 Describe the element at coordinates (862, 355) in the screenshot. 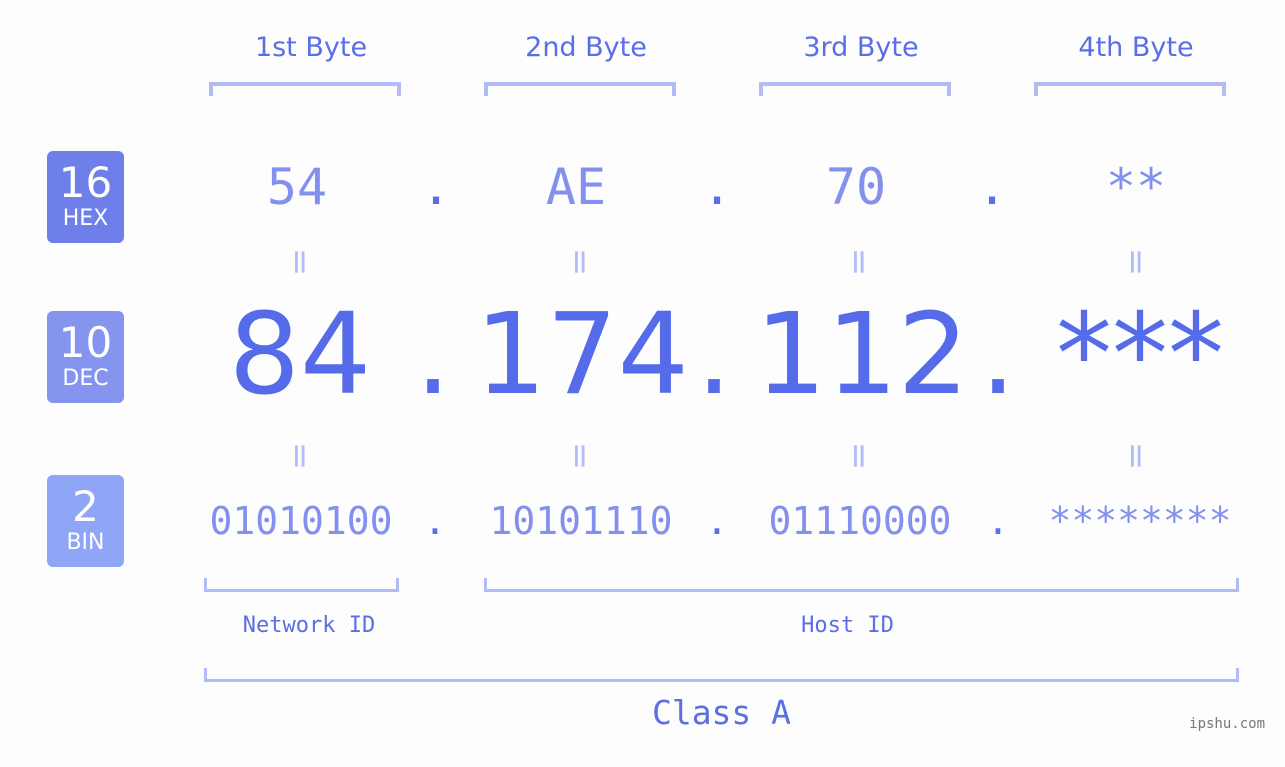

I see `dec-octet-3: 112` at that location.